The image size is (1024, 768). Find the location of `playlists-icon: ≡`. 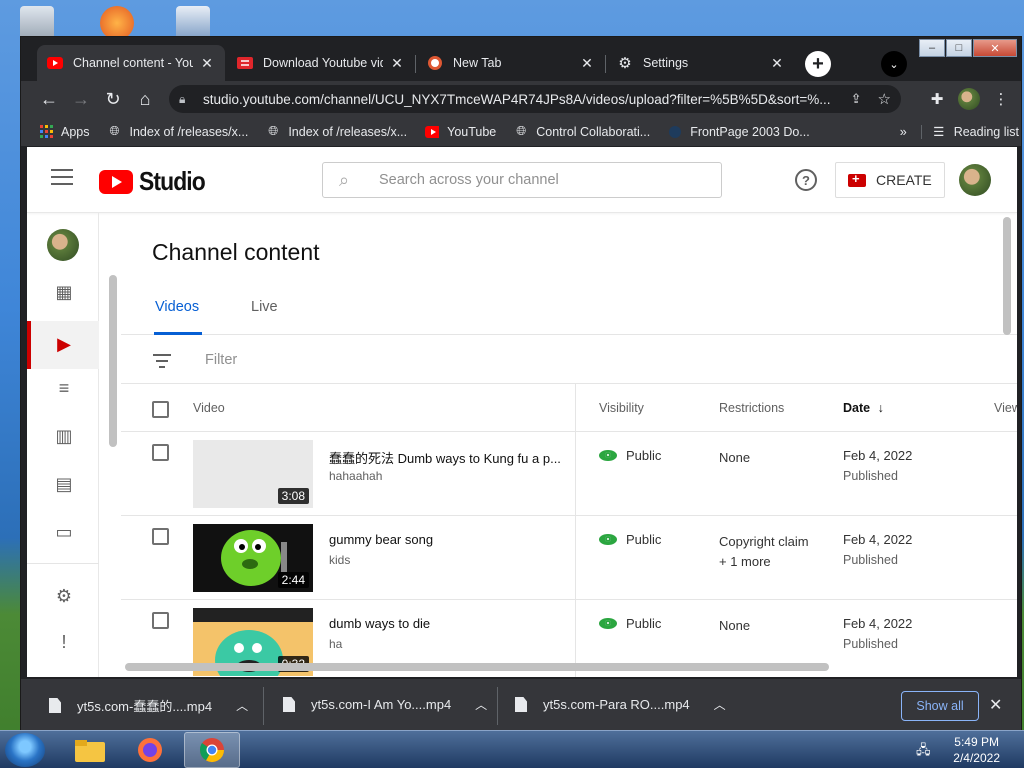

playlists-icon: ≡ is located at coordinates (64, 388).